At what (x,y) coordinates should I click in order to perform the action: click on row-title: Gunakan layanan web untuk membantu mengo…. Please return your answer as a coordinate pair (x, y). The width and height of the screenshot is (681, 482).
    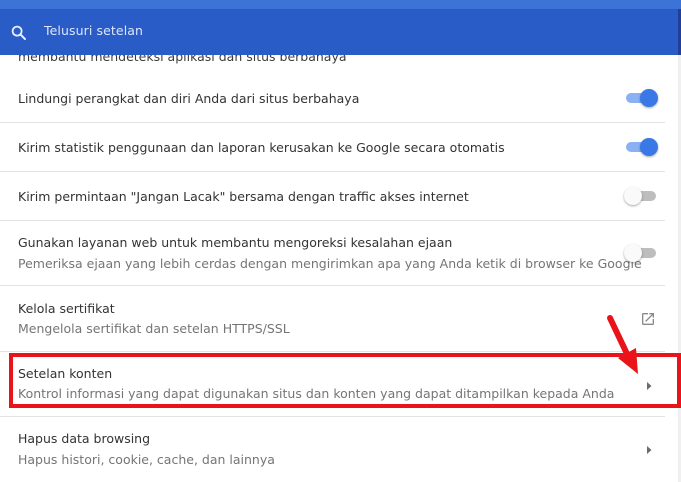
    Looking at the image, I should click on (235, 242).